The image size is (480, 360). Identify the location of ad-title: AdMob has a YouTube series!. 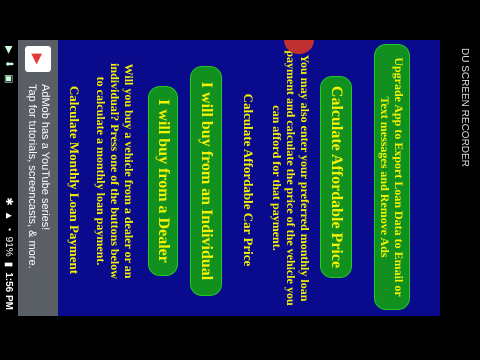
(45, 157).